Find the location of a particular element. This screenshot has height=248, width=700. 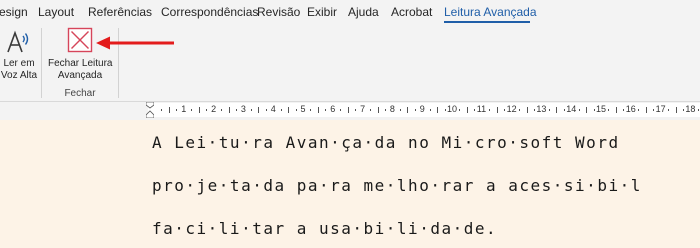

indent-marker-icon is located at coordinates (150, 110).